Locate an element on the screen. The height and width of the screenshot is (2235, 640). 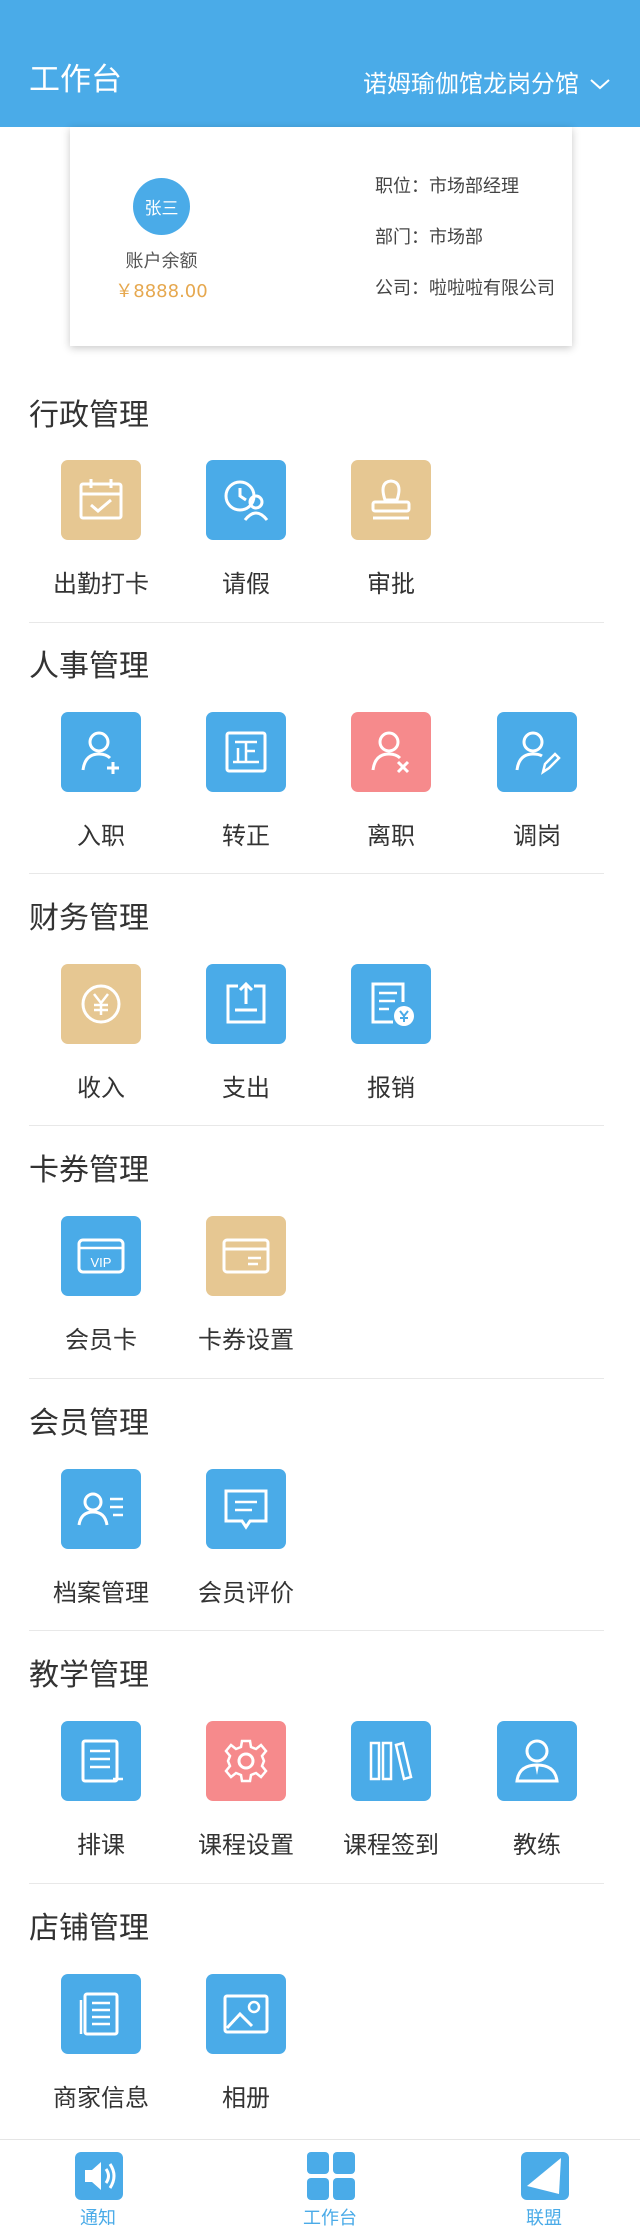
chevron-down-icon is located at coordinates (600, 84).